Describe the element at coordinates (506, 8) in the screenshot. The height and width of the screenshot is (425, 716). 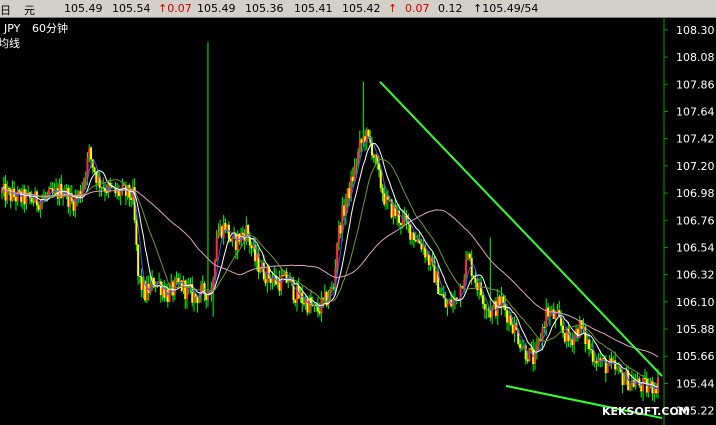
I see `quote-value: ↑105.49/54` at that location.